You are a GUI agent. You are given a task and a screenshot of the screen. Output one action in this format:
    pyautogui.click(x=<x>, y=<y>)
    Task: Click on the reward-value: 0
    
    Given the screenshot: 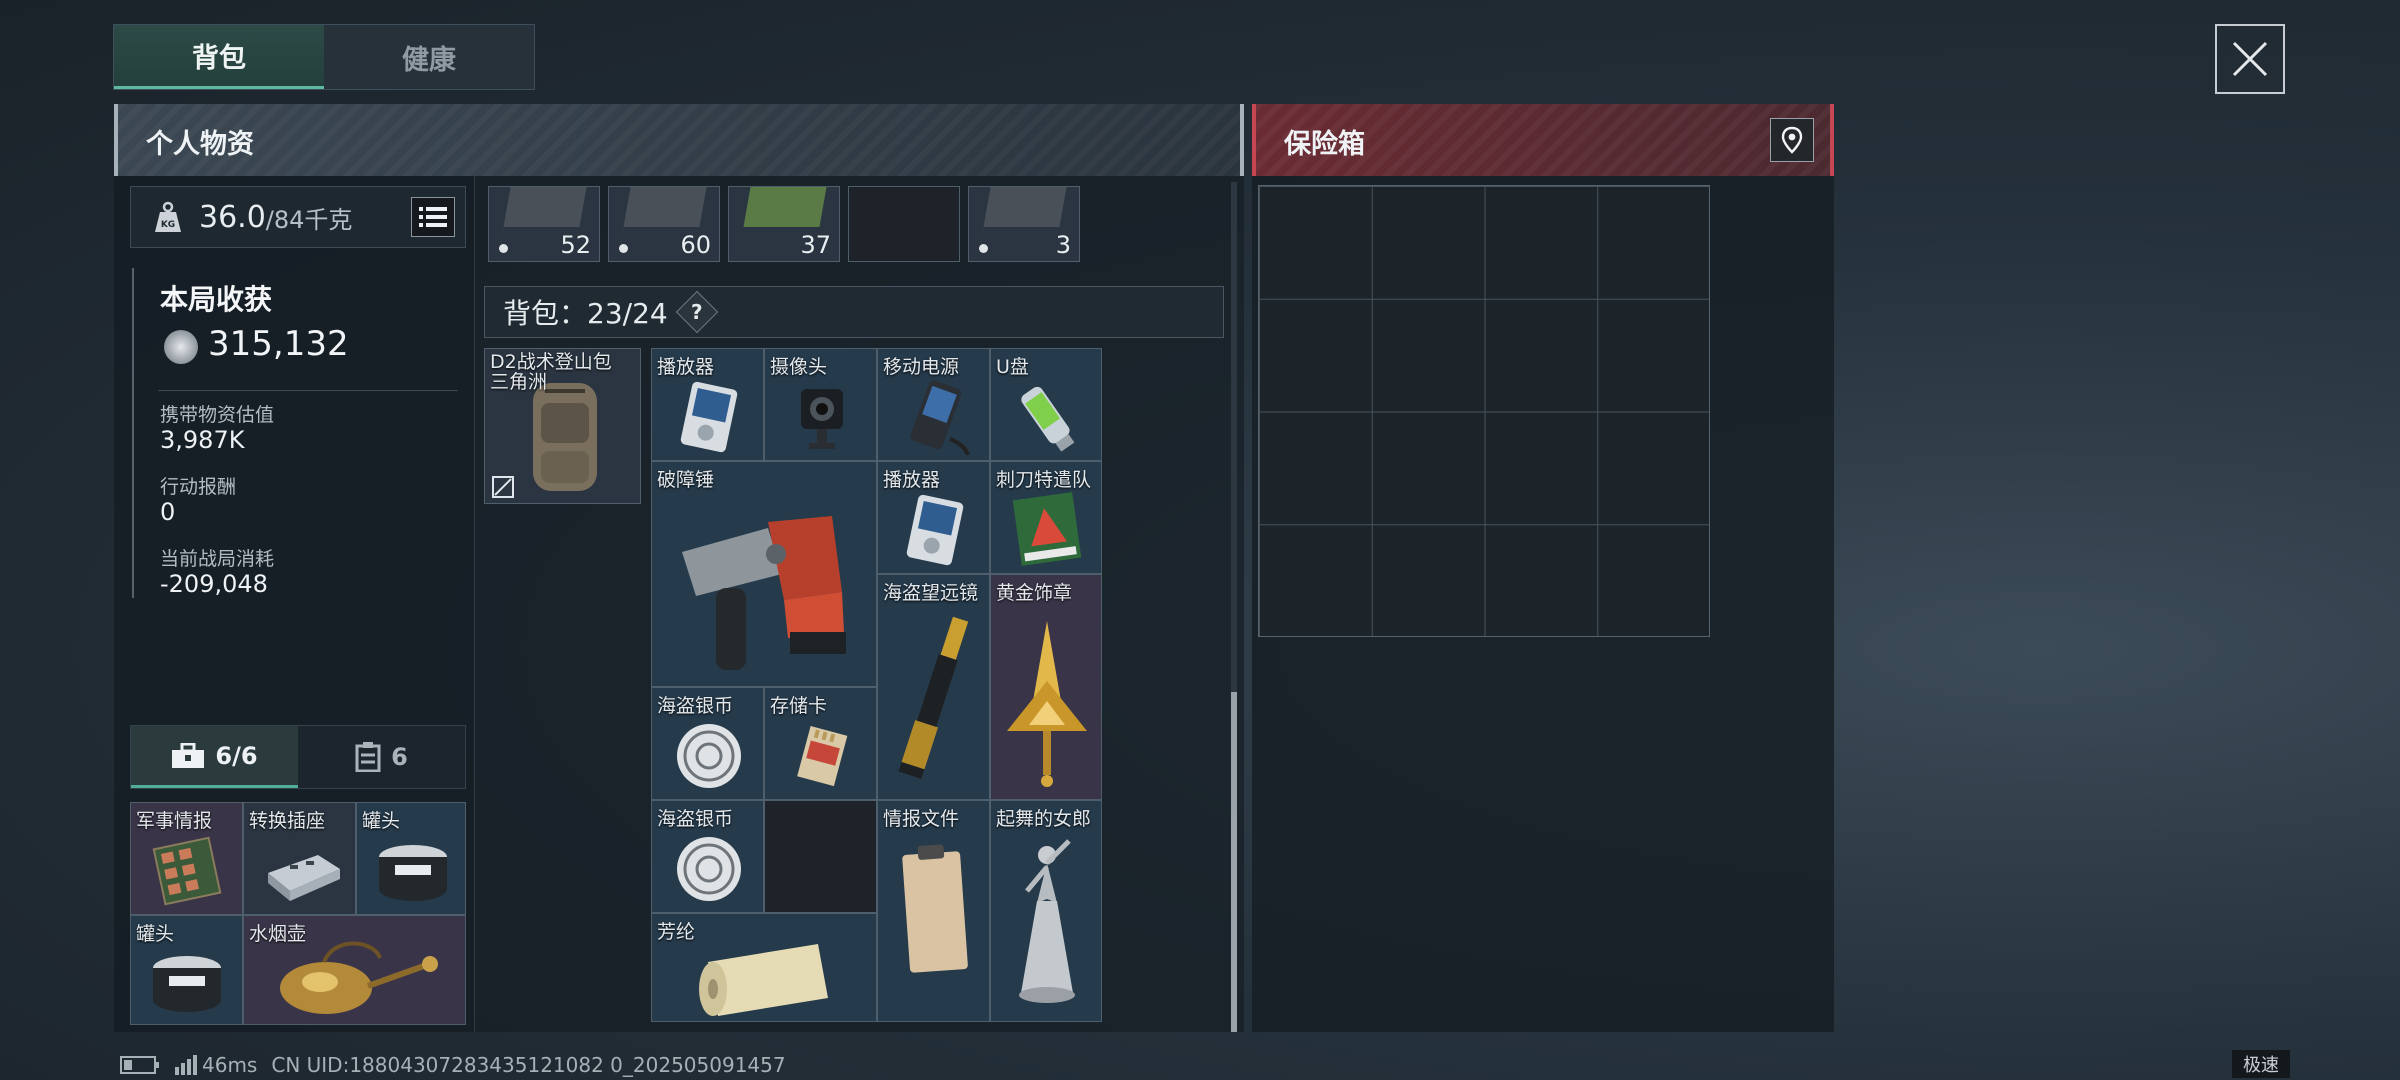 What is the action you would take?
    pyautogui.click(x=168, y=512)
    